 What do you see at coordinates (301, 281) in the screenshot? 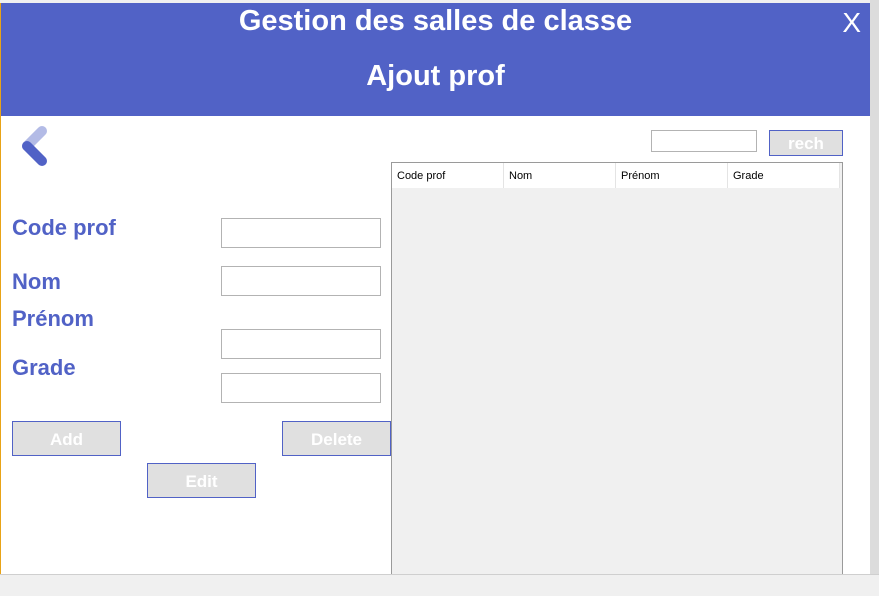
I see `nom-field` at bounding box center [301, 281].